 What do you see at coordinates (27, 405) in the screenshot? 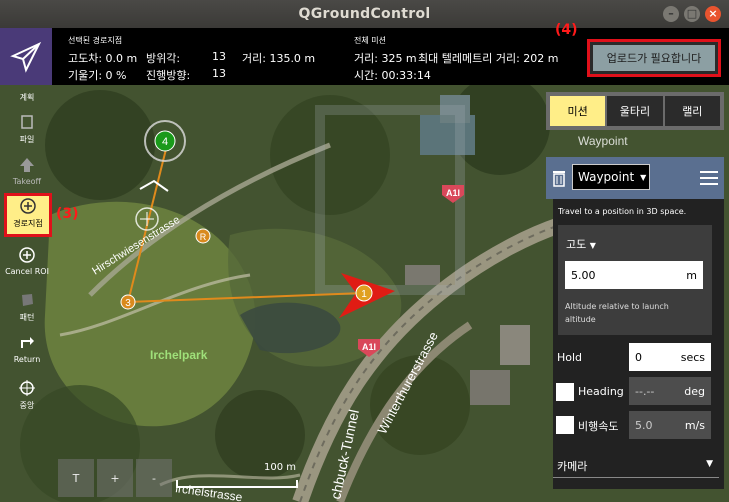
I see `tool-center-label: 중앙` at bounding box center [27, 405].